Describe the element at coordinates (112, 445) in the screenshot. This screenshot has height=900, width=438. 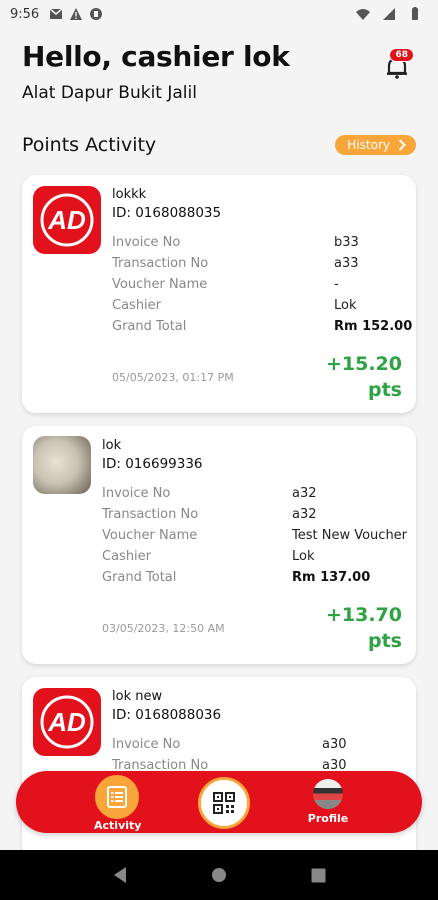
I see `customer-name: lok` at that location.